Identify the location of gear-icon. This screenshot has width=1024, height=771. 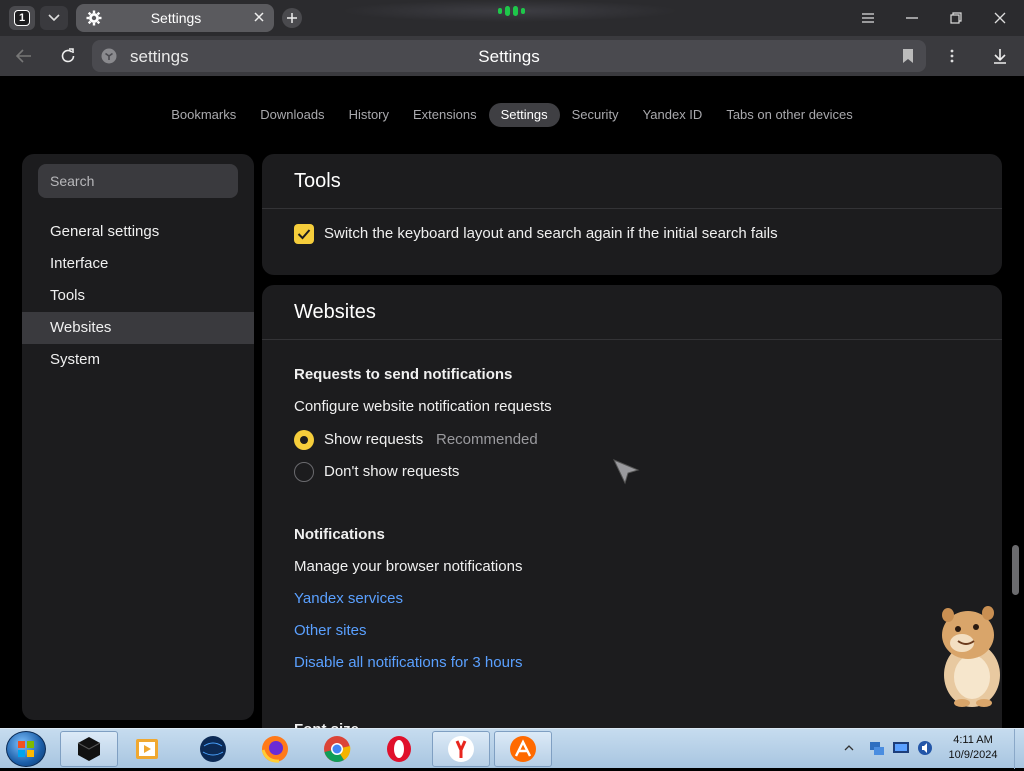
(94, 18).